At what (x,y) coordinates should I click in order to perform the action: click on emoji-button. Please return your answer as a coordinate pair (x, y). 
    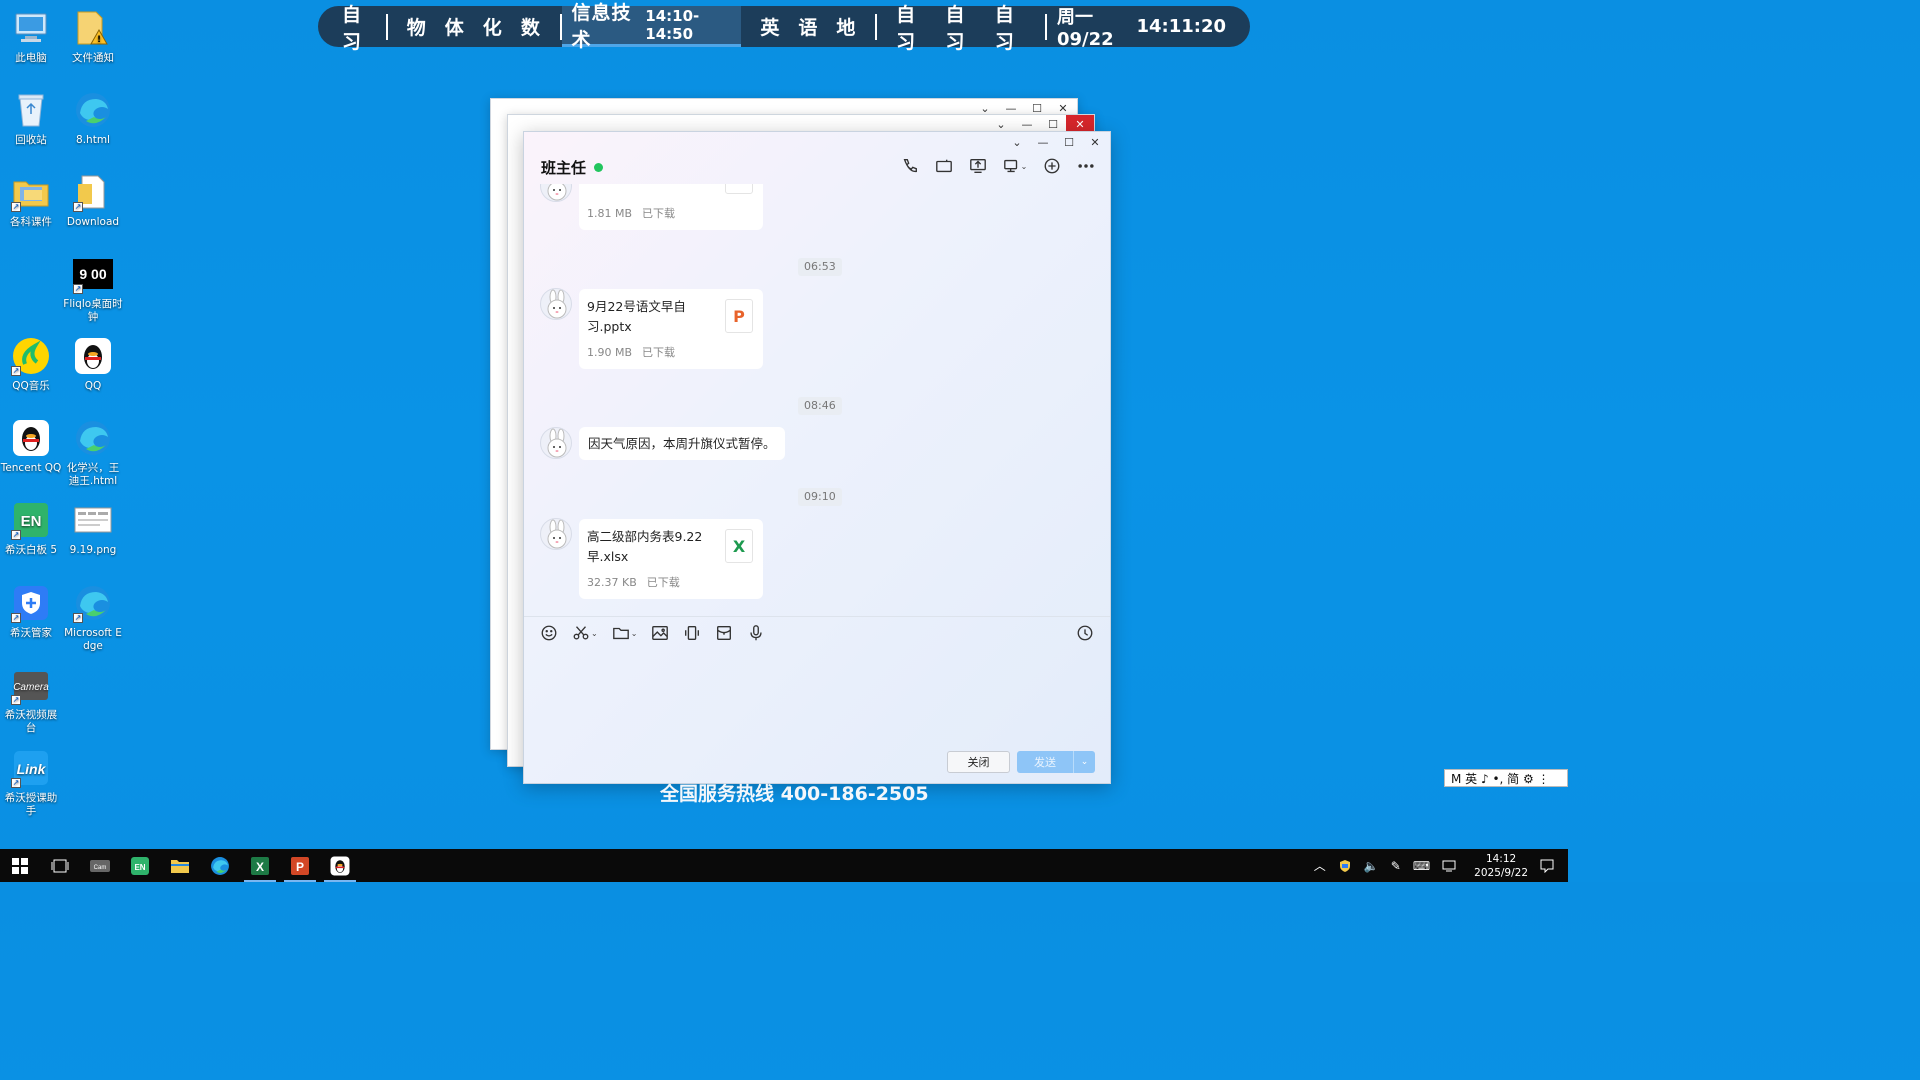
    Looking at the image, I should click on (549, 633).